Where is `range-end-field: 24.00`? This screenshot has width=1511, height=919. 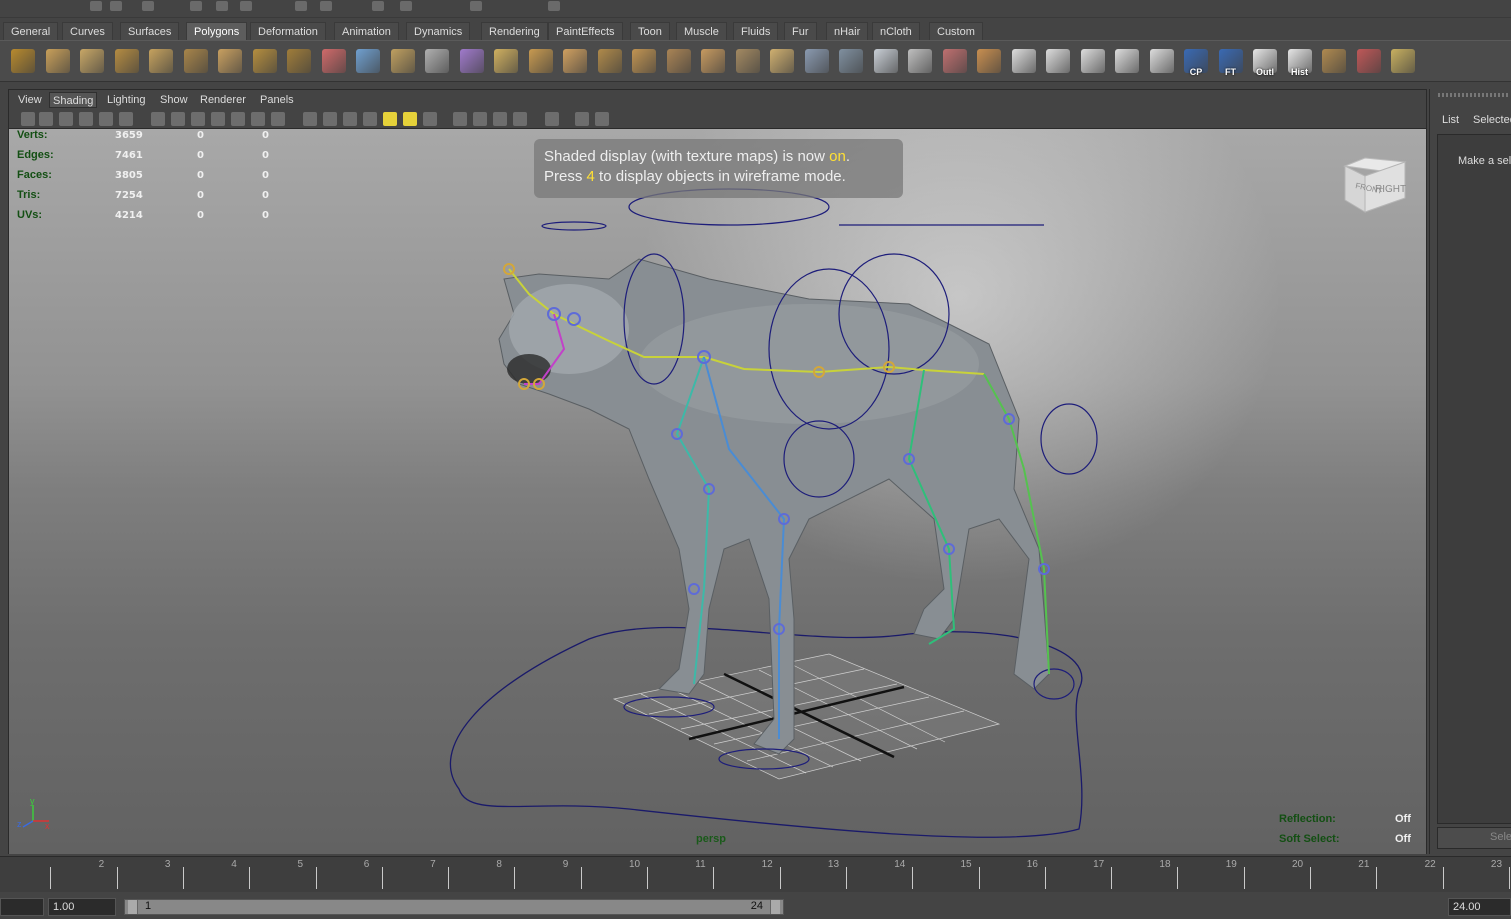 range-end-field: 24.00 is located at coordinates (1479, 907).